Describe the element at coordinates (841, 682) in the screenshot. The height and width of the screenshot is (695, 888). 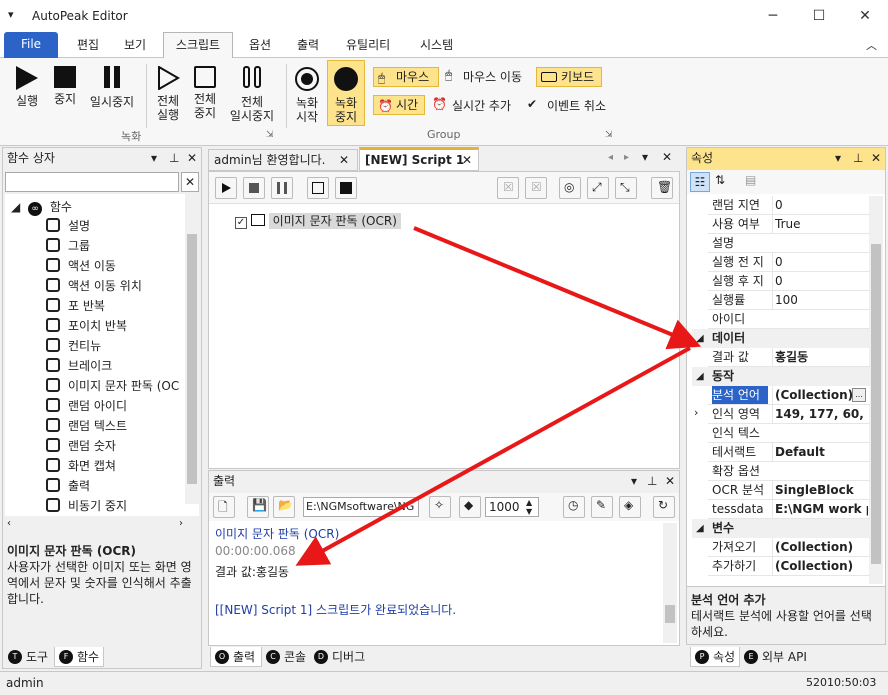
I see `status-time: 52010:50:03` at that location.